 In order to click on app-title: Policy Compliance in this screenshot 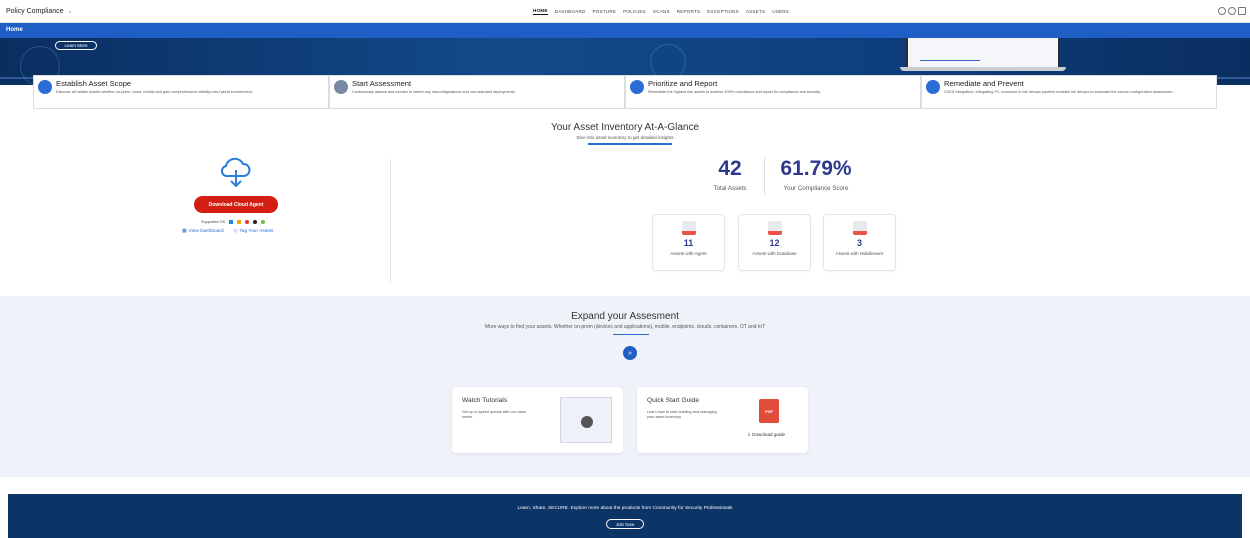, I will do `click(35, 11)`.